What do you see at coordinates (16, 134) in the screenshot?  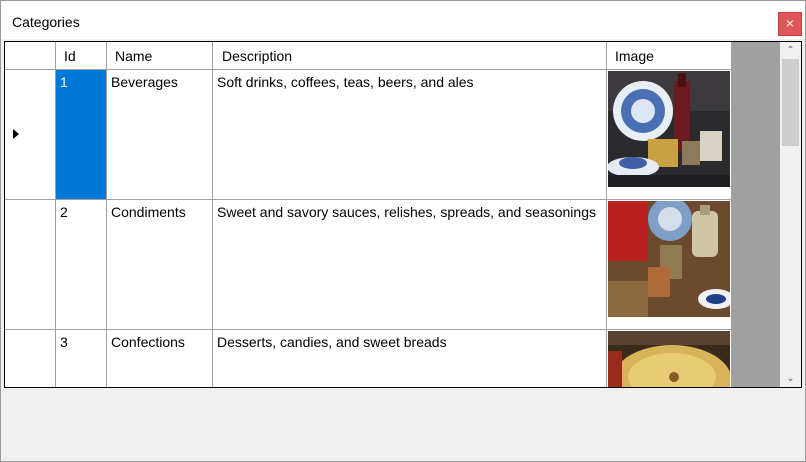 I see `current-row-arrow-icon` at bounding box center [16, 134].